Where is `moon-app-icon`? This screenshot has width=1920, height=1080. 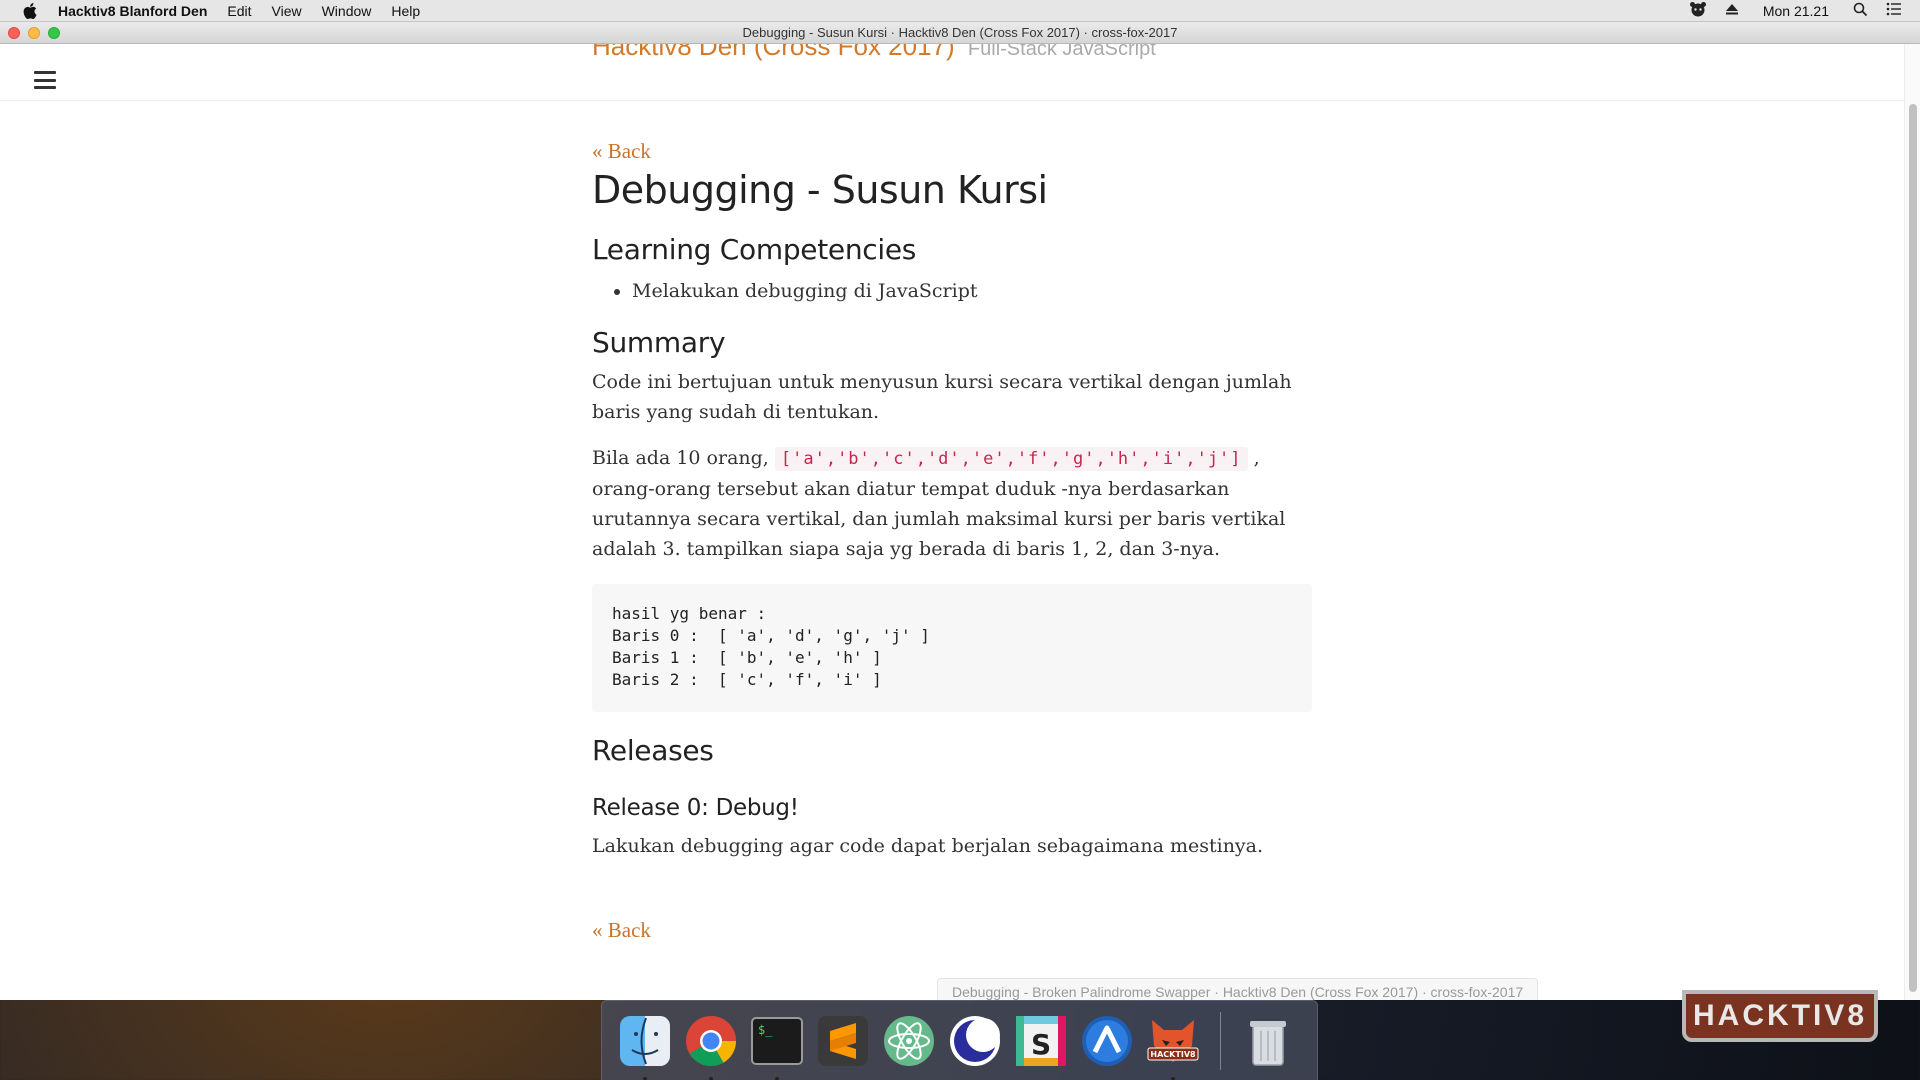
moon-app-icon is located at coordinates (975, 1041).